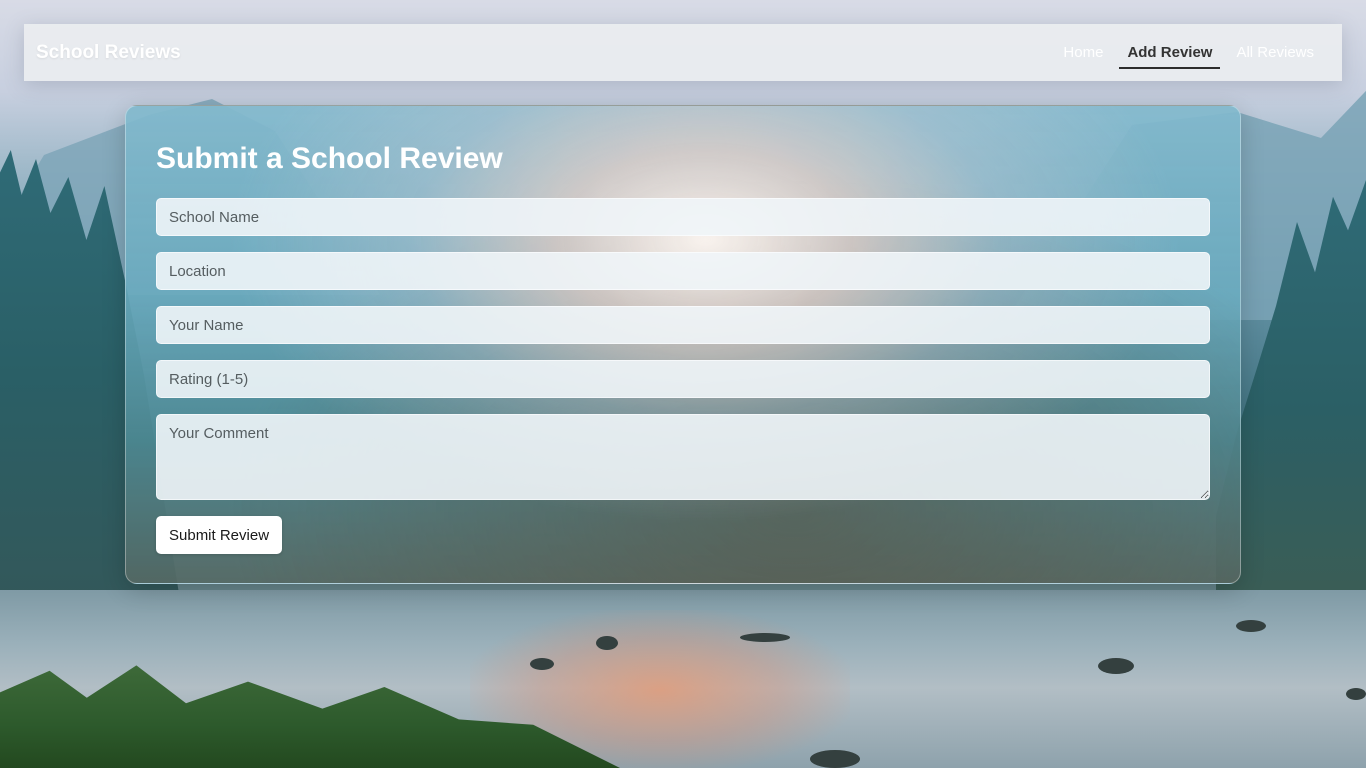 This screenshot has width=1366, height=768. I want to click on rating-input, so click(683, 379).